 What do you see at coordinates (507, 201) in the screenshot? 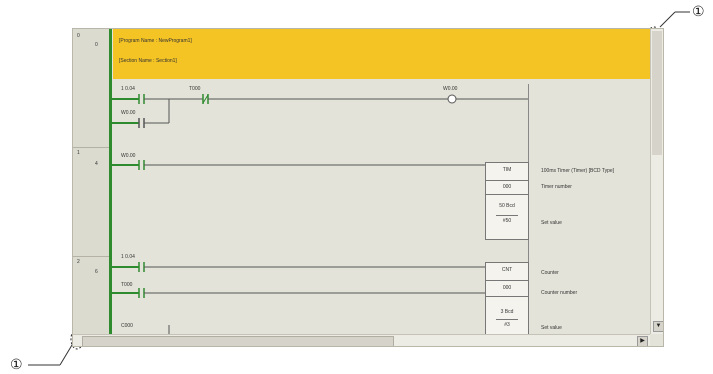
I see `timer-instruction-block: TIM 000 50 Bcd #50` at bounding box center [507, 201].